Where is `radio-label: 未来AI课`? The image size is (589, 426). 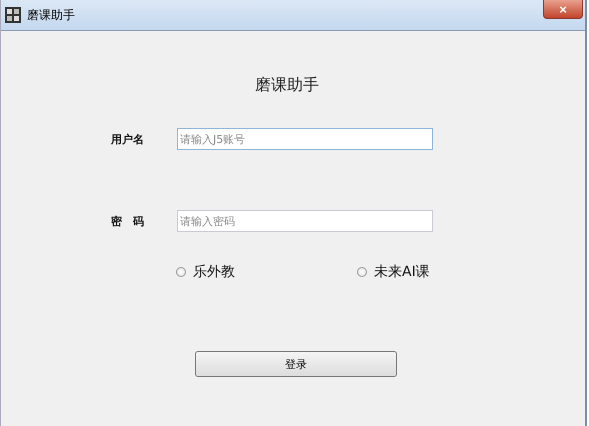
radio-label: 未来AI课 is located at coordinates (402, 272).